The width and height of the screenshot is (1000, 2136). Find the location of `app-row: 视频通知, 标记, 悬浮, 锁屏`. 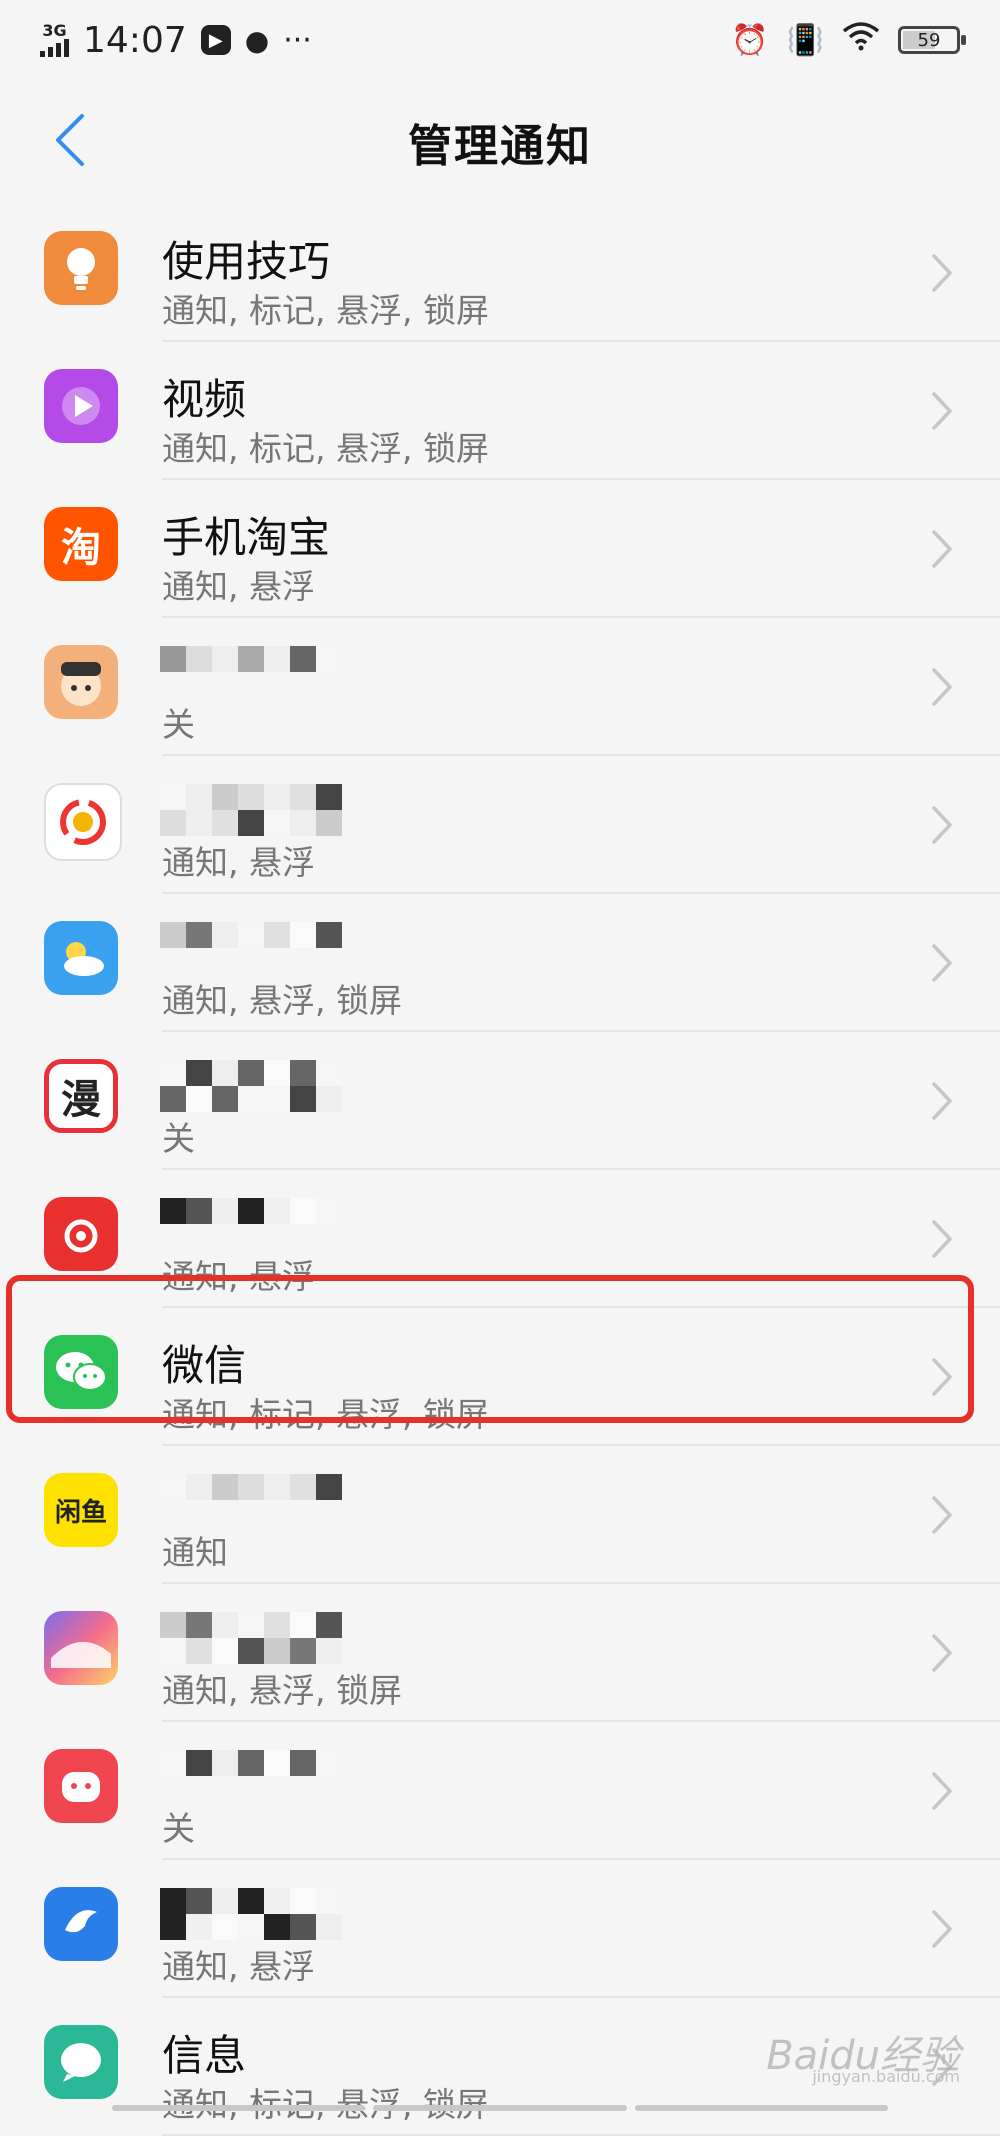

app-row: 视频通知, 标记, 悬浮, 锁屏 is located at coordinates (500, 411).